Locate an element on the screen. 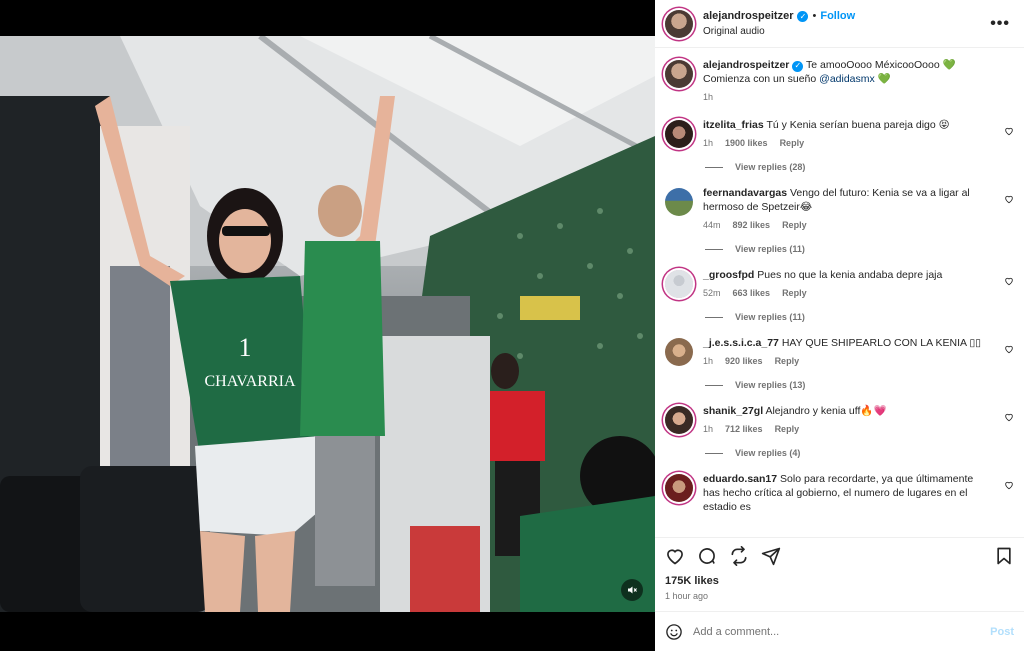 The height and width of the screenshot is (651, 1024). mute-icon is located at coordinates (632, 590).